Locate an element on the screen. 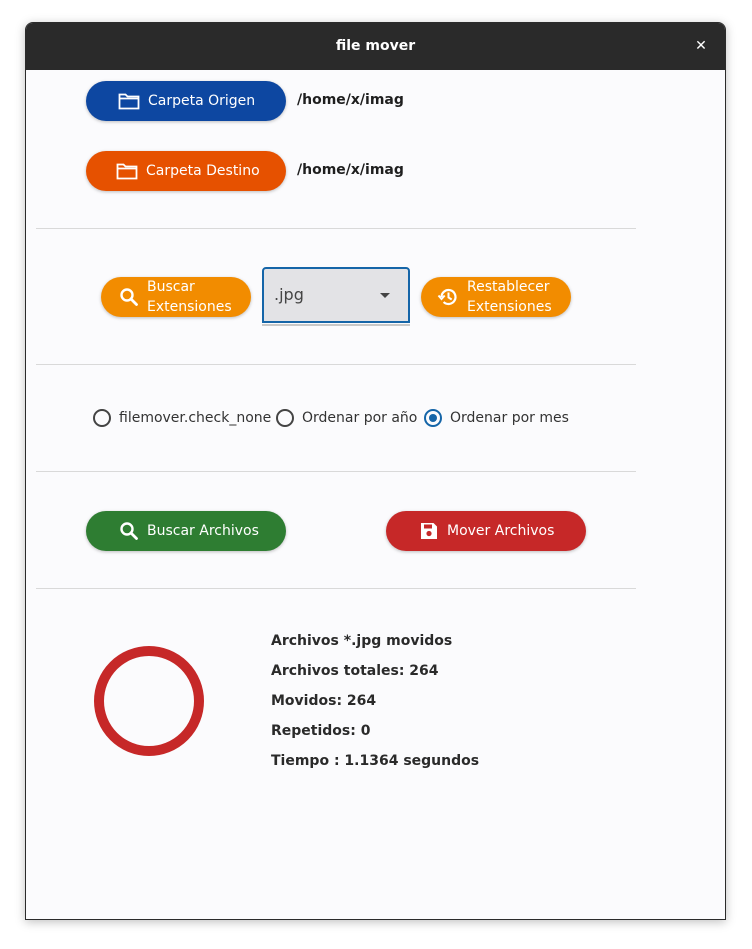  search-files-button: Buscar Archivos is located at coordinates (186, 531).